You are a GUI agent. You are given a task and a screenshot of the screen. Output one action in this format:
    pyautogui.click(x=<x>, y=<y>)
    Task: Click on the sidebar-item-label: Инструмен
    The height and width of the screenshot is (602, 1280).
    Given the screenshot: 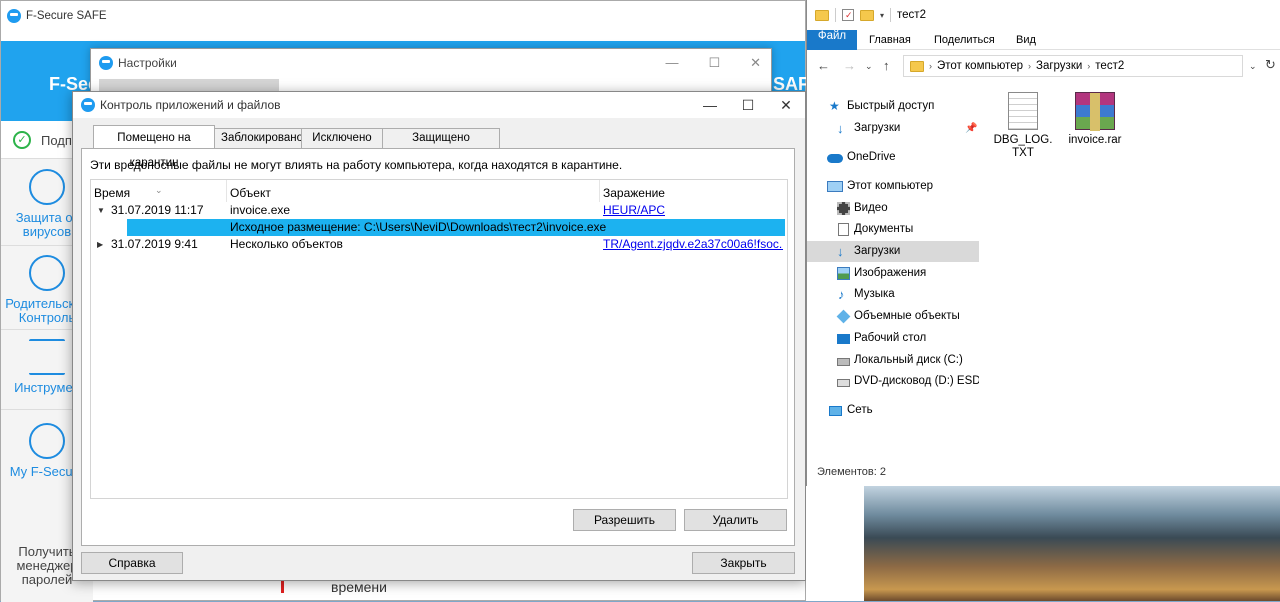 What is the action you would take?
    pyautogui.click(x=47, y=387)
    